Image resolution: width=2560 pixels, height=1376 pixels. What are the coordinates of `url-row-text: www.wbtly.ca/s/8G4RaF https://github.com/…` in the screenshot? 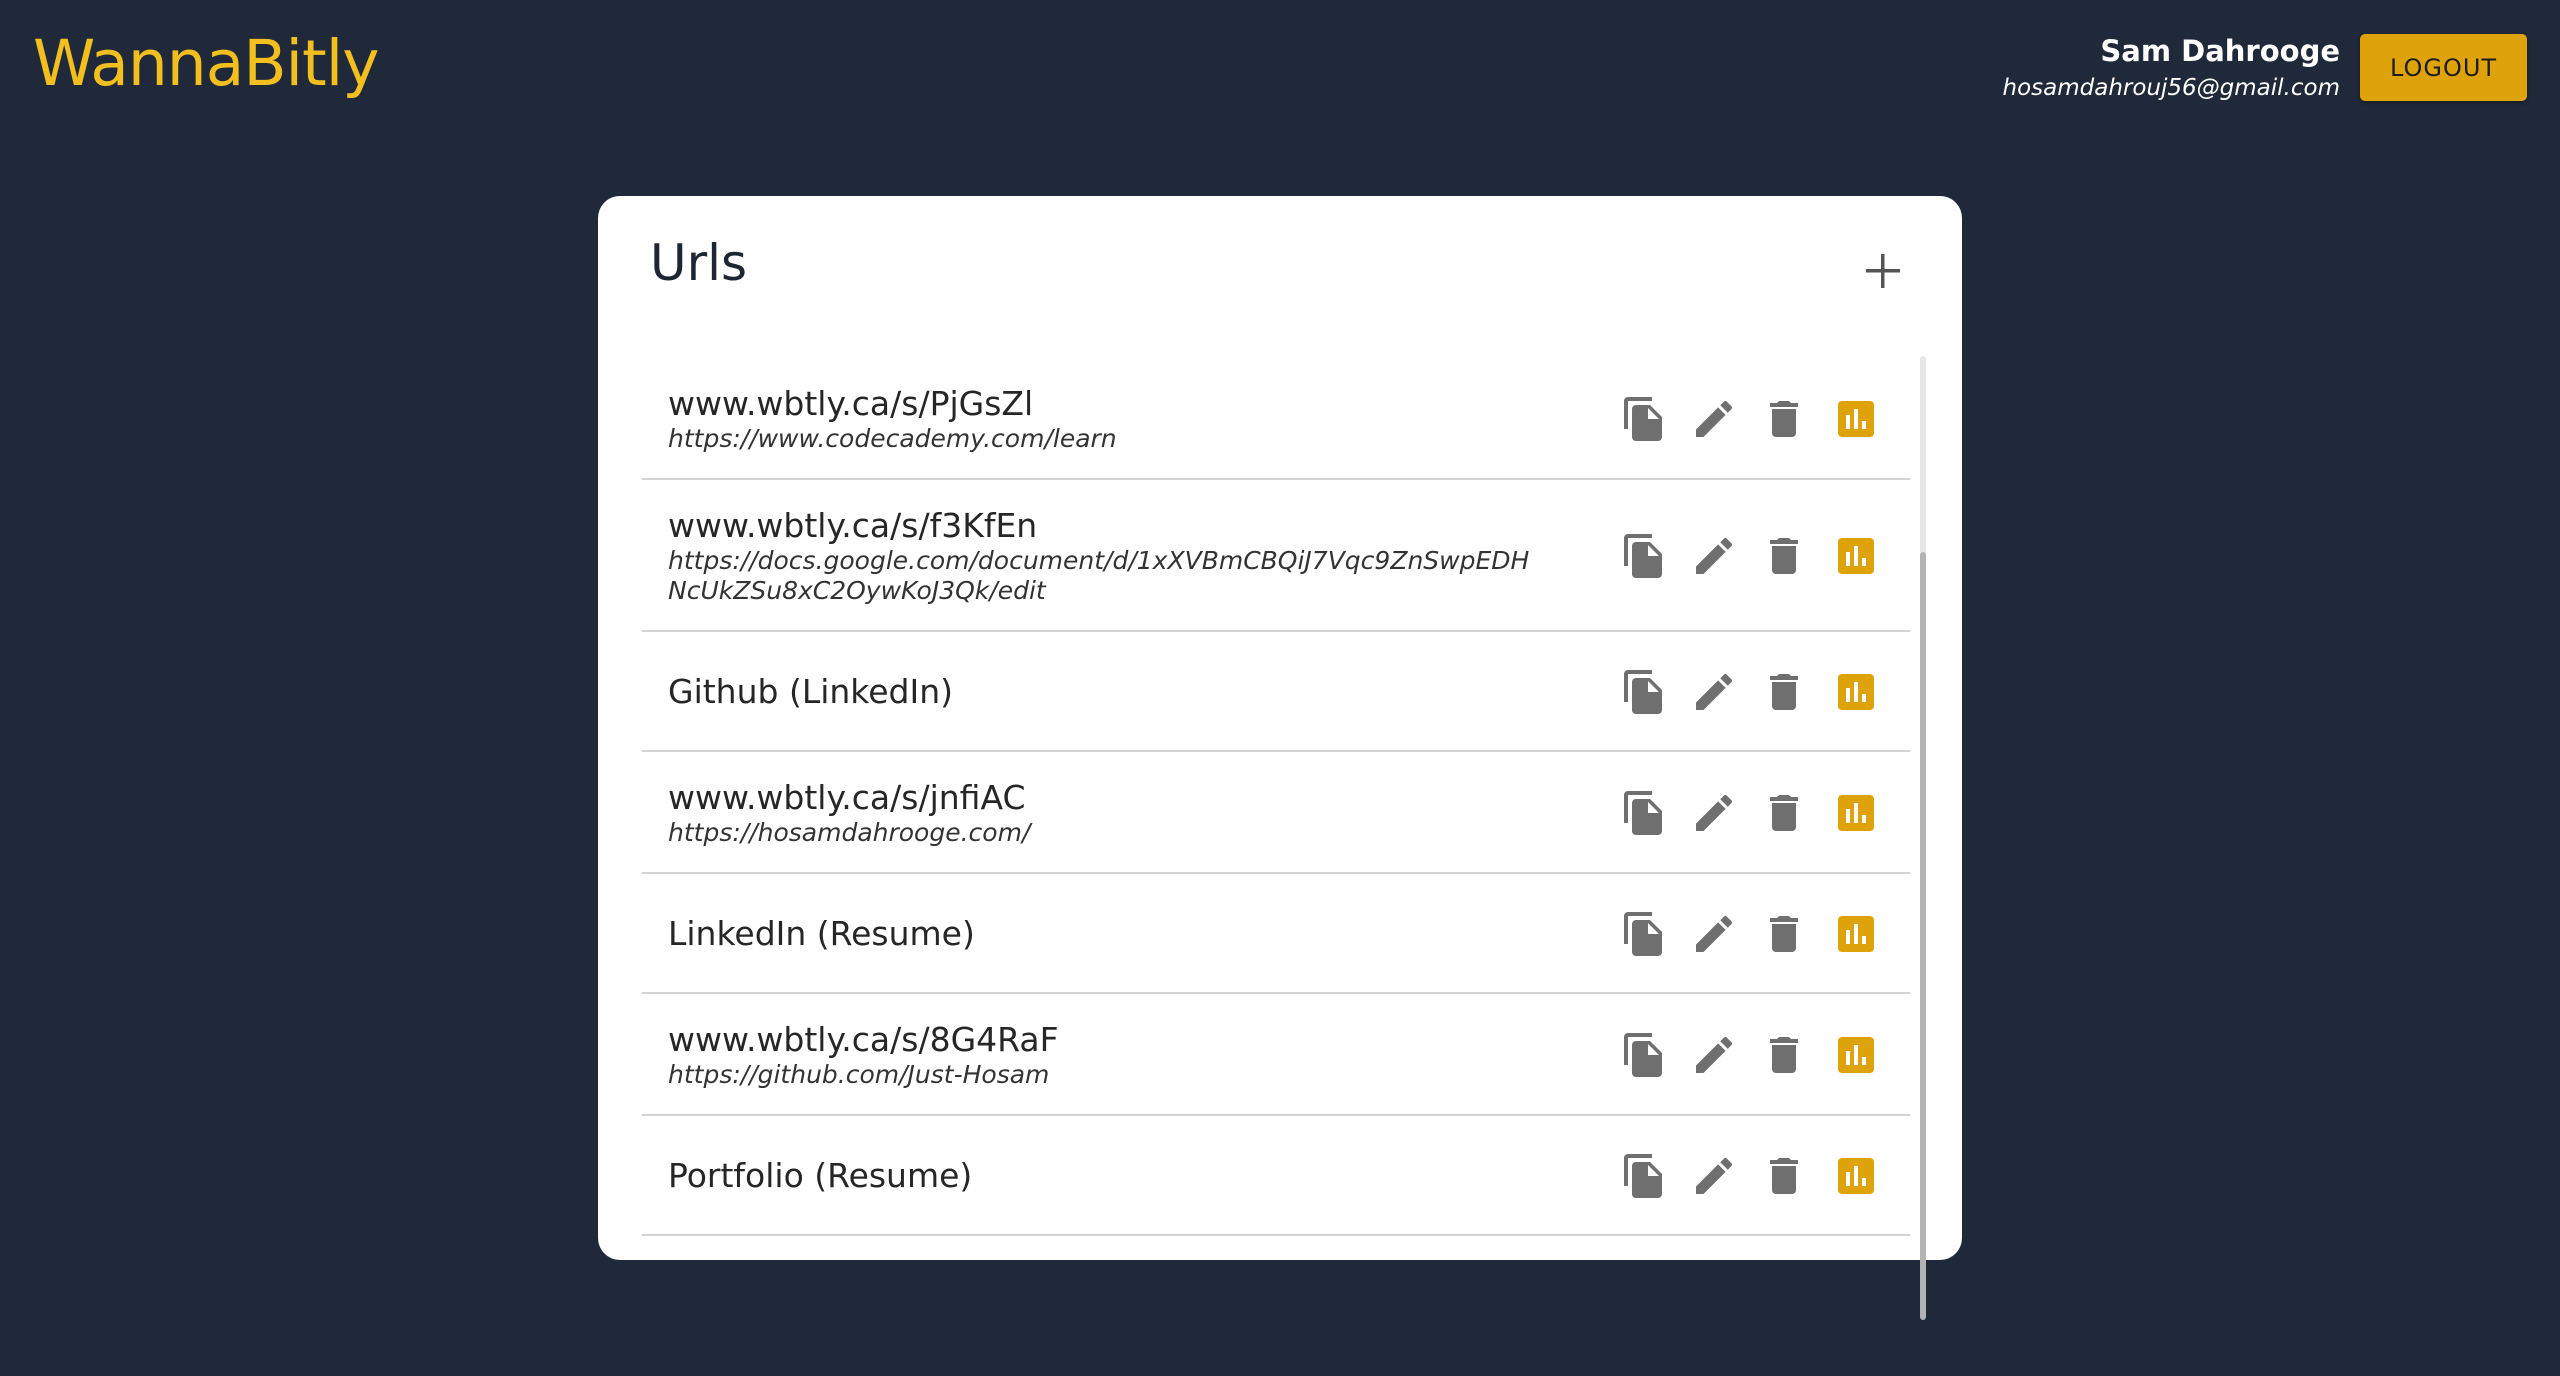 It's located at (1109, 1055).